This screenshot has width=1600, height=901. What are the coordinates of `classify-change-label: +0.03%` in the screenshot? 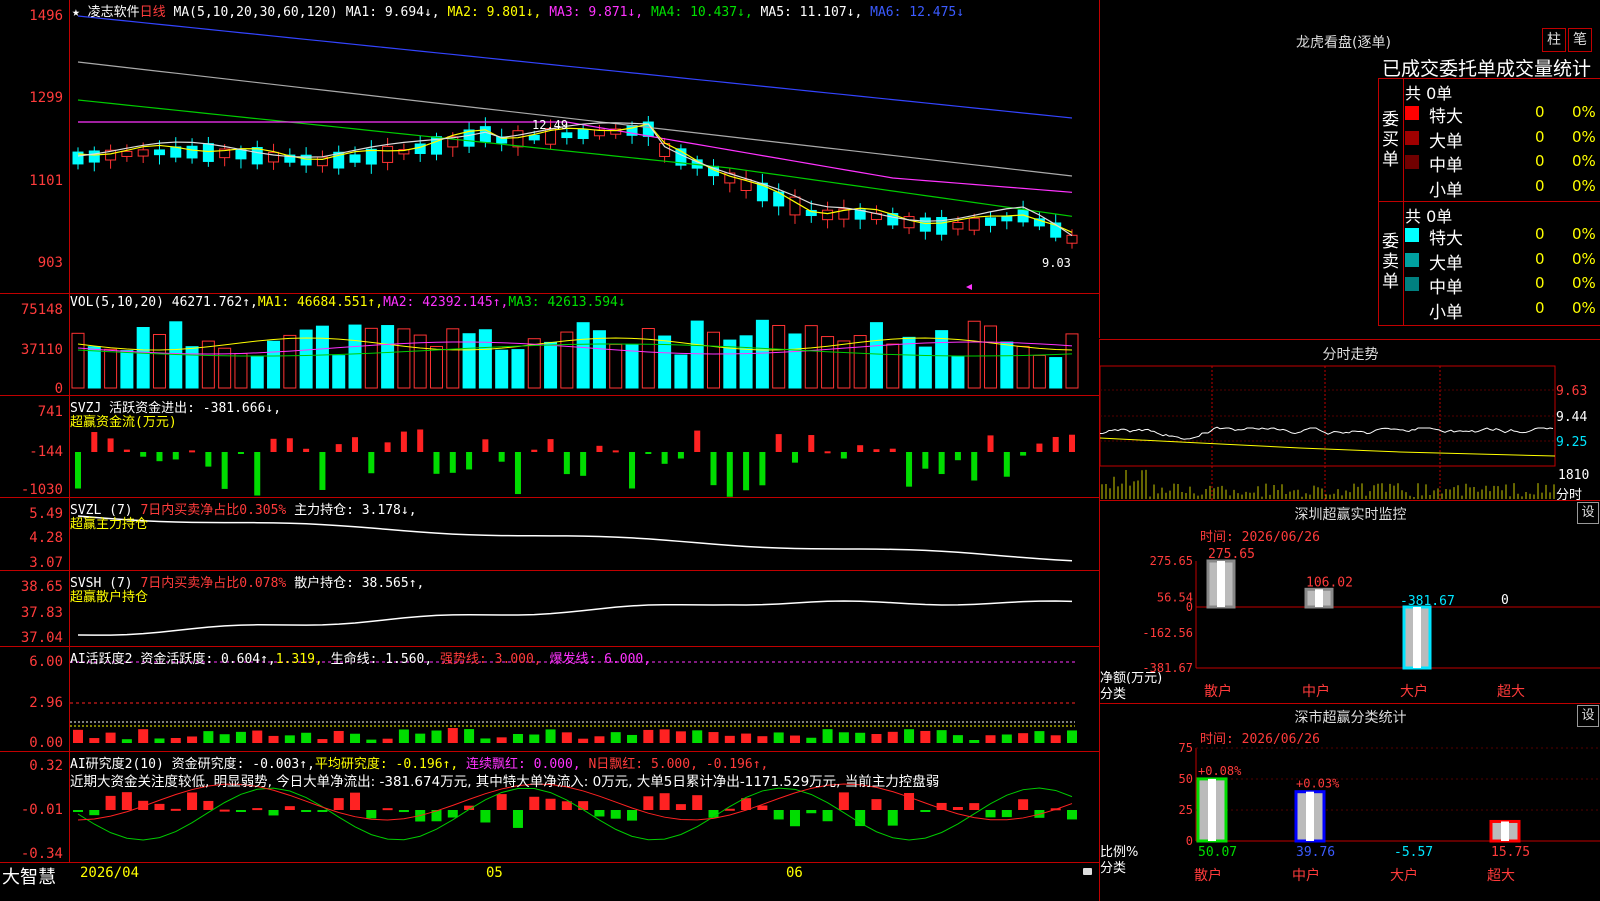 It's located at (1318, 784).